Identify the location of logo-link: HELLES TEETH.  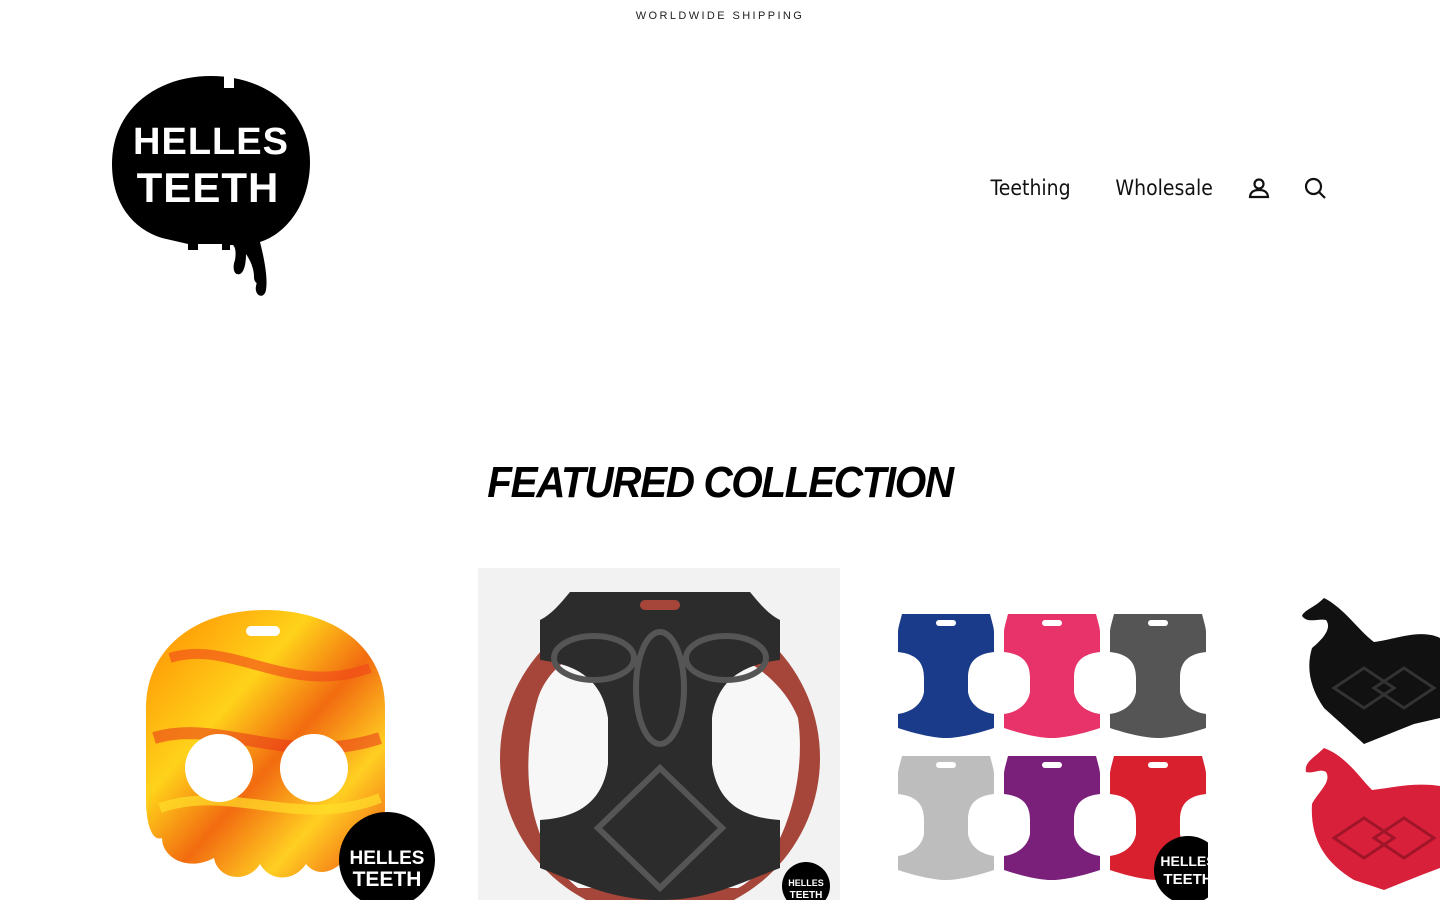
(211, 187).